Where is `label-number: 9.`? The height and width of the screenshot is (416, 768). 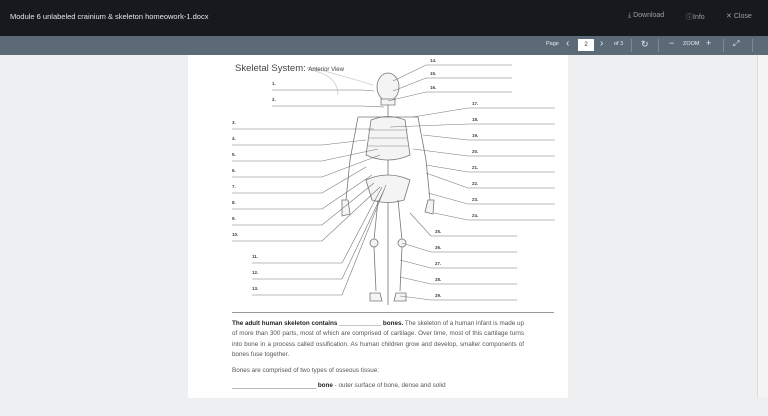
label-number: 9. is located at coordinates (234, 218).